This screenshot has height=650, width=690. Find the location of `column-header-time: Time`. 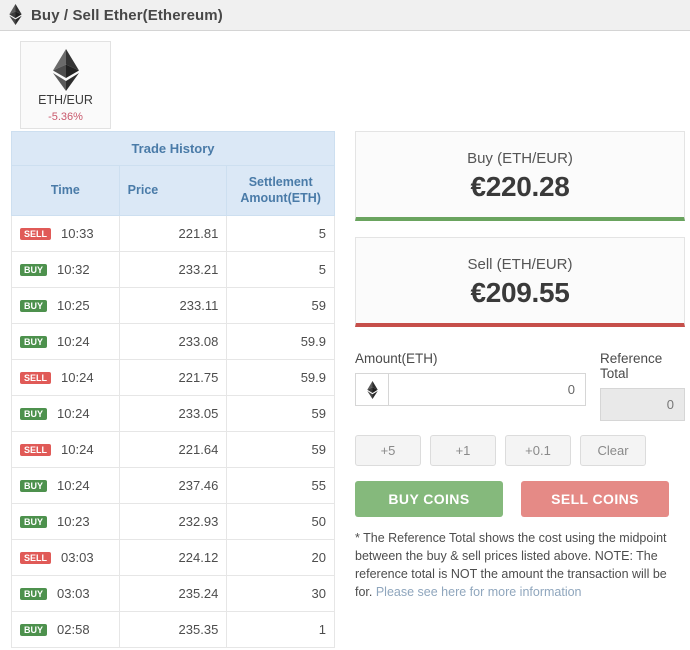

column-header-time: Time is located at coordinates (65, 190).